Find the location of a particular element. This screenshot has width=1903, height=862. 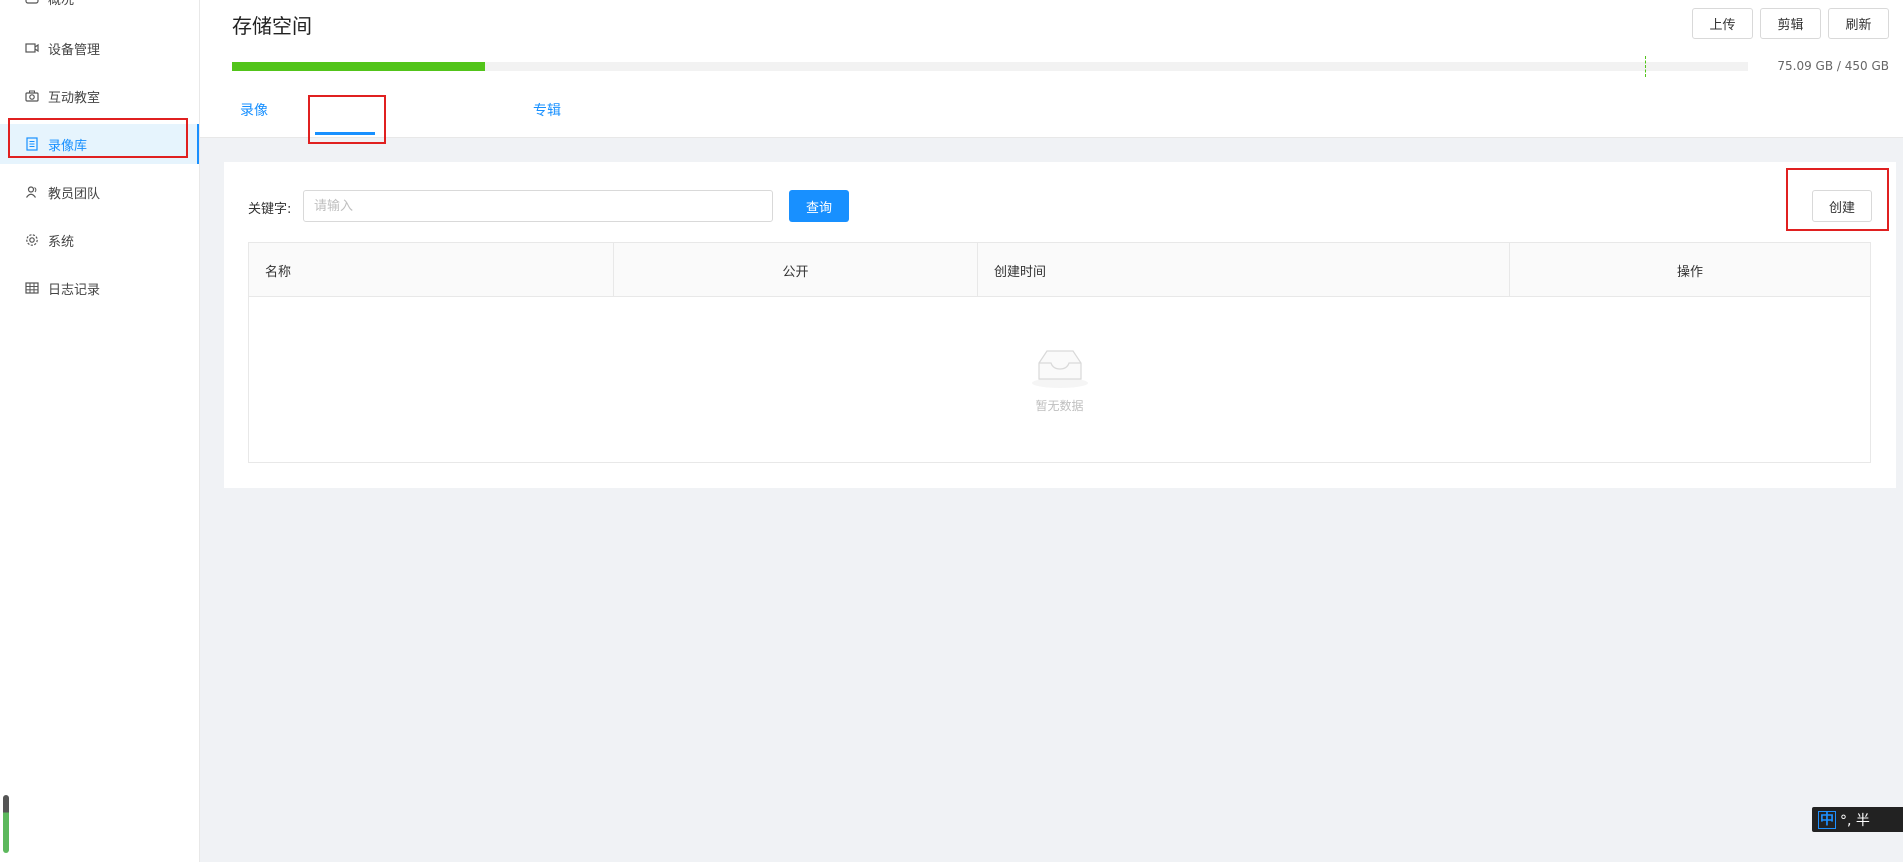

sidebar-item-device-management: 设备管理 is located at coordinates (99, 48).